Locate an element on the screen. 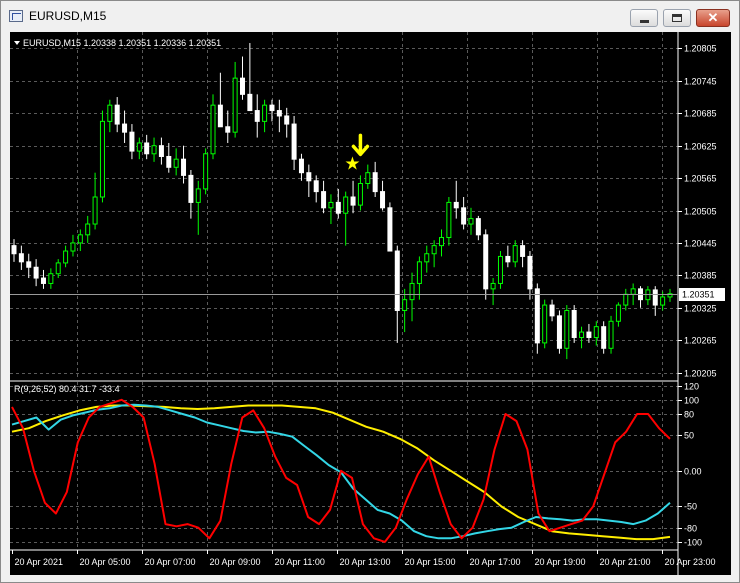 The image size is (740, 583). indicator-tick-label: -80 is located at coordinates (690, 529).